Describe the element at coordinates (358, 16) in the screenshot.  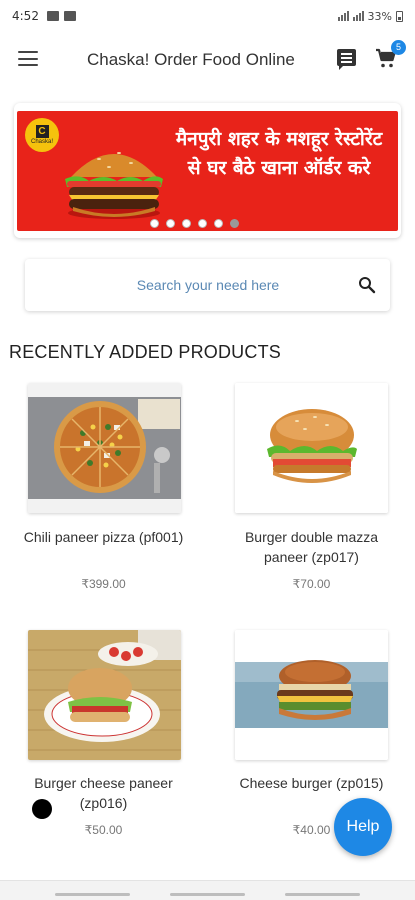
I see `cell-signal-icon` at that location.